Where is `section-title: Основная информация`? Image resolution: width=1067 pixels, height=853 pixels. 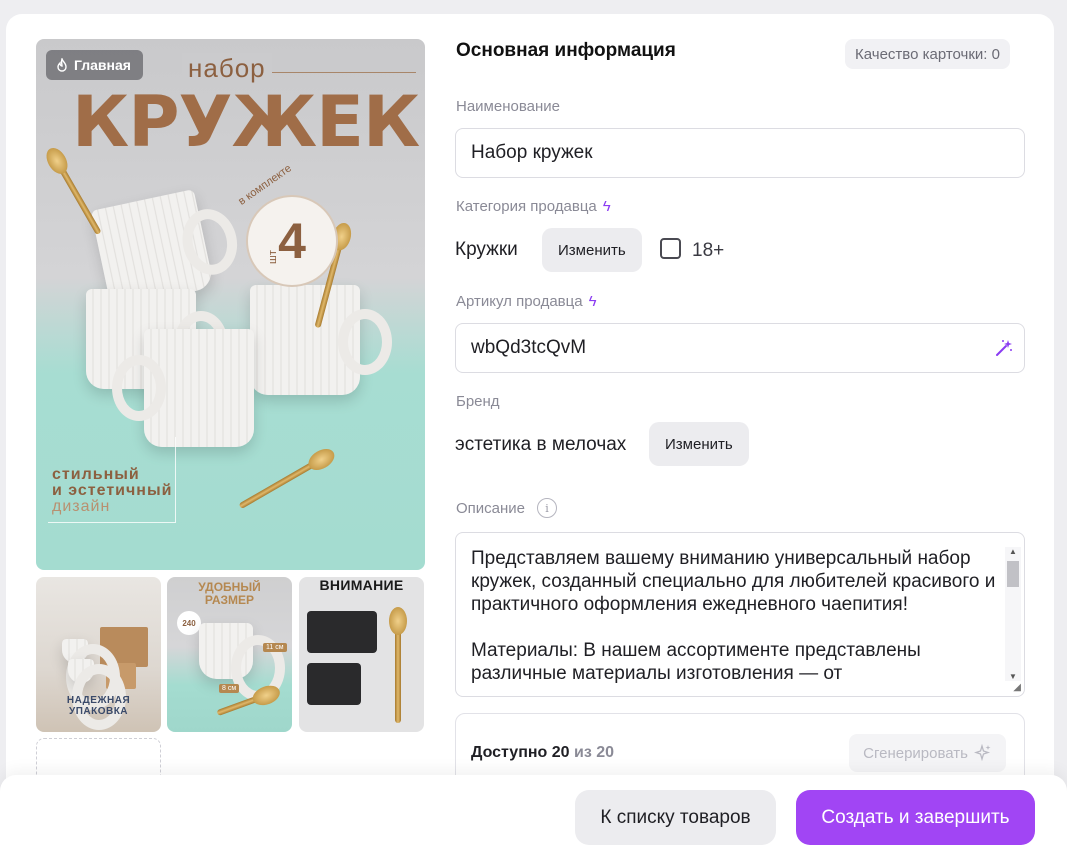
section-title: Основная информация is located at coordinates (566, 50).